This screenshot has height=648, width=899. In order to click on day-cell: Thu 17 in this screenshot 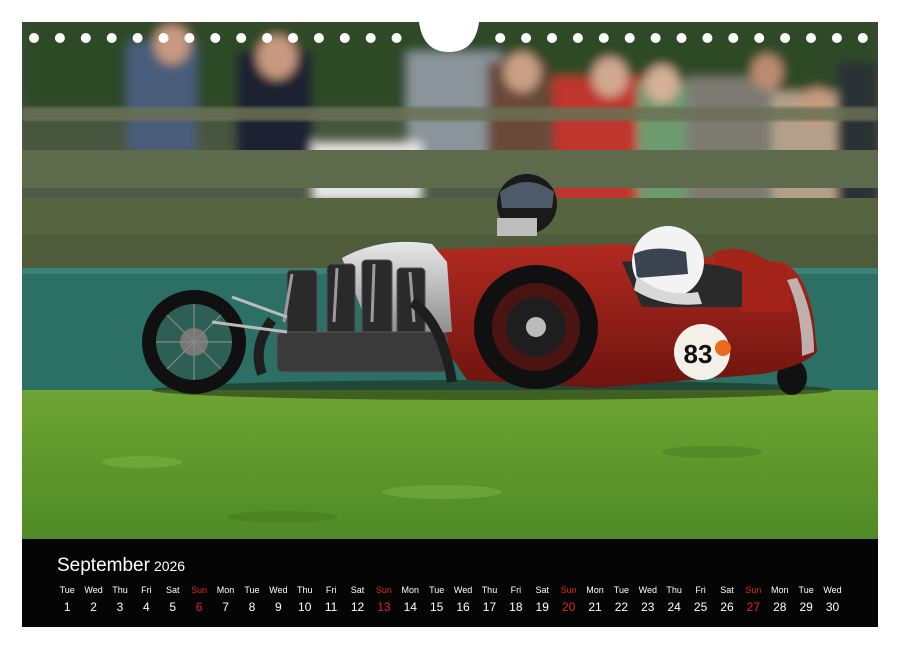, I will do `click(489, 603)`.